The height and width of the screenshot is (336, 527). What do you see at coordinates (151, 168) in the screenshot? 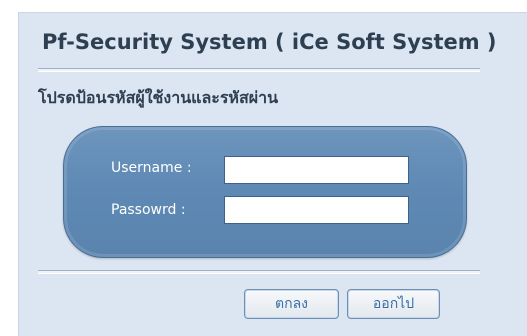
I see `username-label: Username :` at bounding box center [151, 168].